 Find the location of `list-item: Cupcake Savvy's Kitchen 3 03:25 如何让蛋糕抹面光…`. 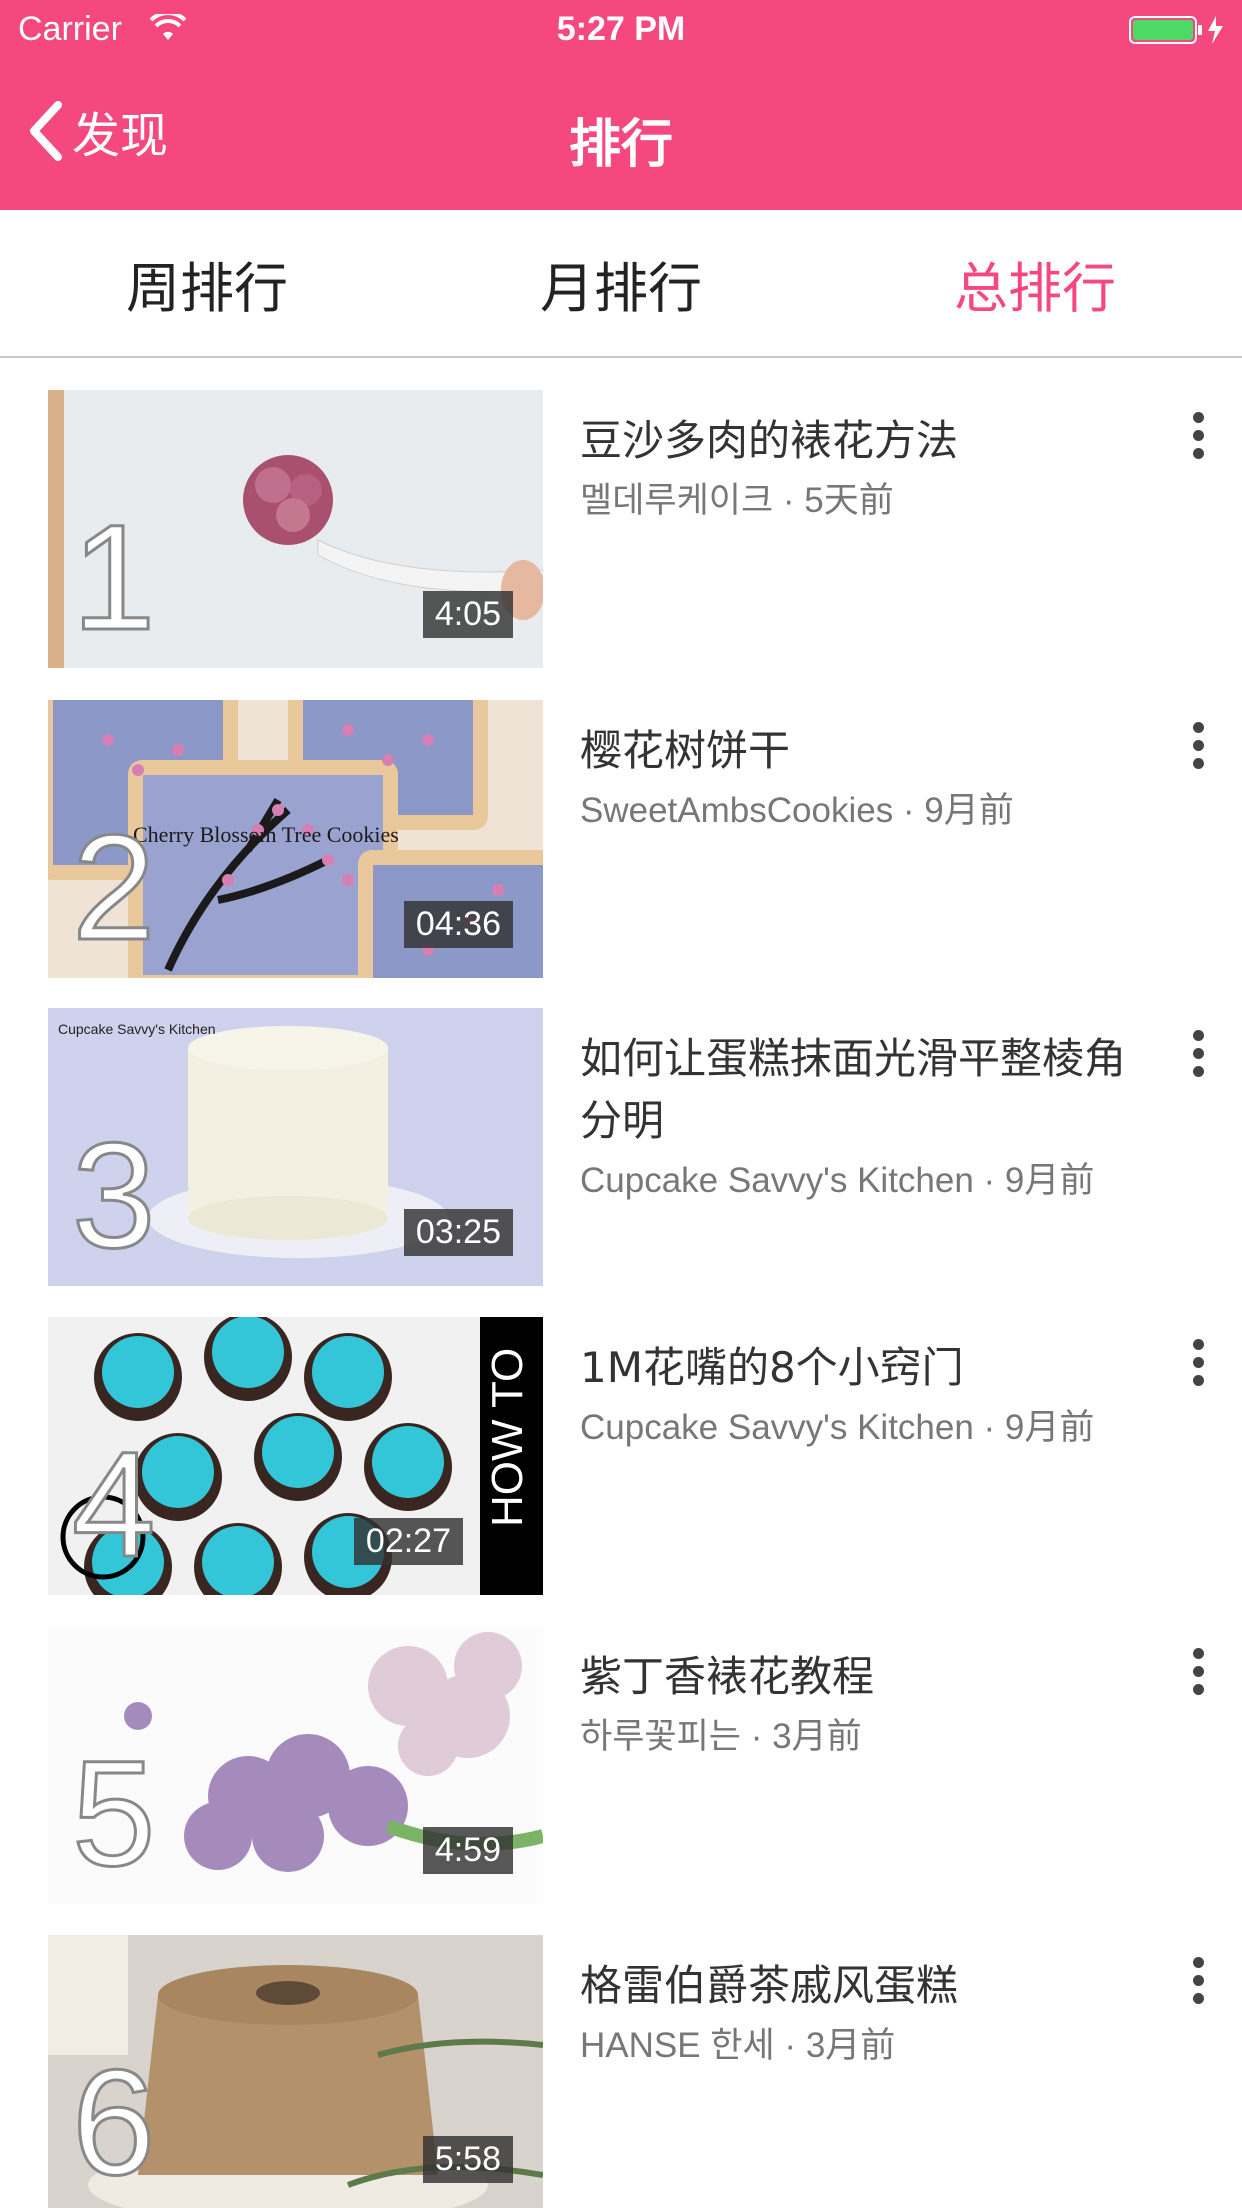

list-item: Cupcake Savvy's Kitchen 3 03:25 如何让蛋糕抹面光… is located at coordinates (621, 1132).